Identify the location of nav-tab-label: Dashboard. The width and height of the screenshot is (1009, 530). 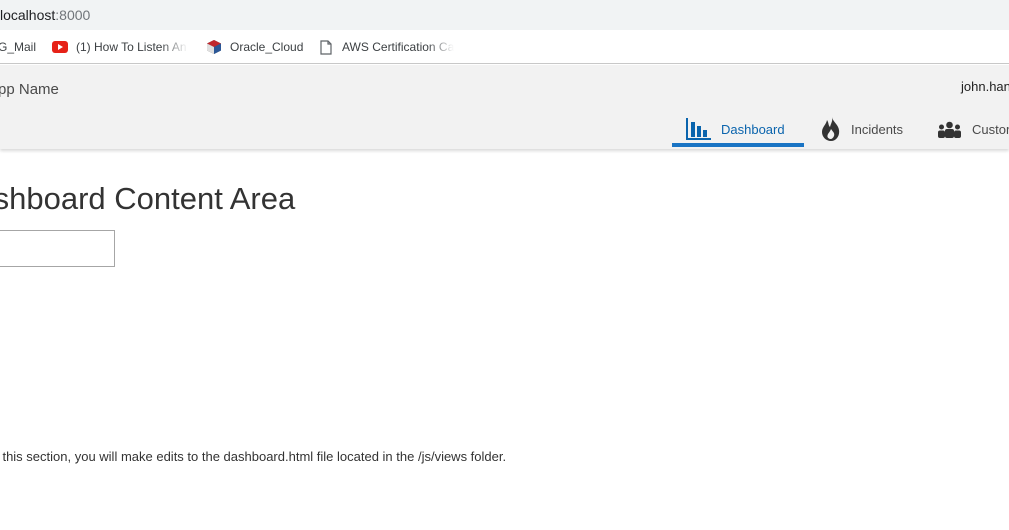
(753, 129).